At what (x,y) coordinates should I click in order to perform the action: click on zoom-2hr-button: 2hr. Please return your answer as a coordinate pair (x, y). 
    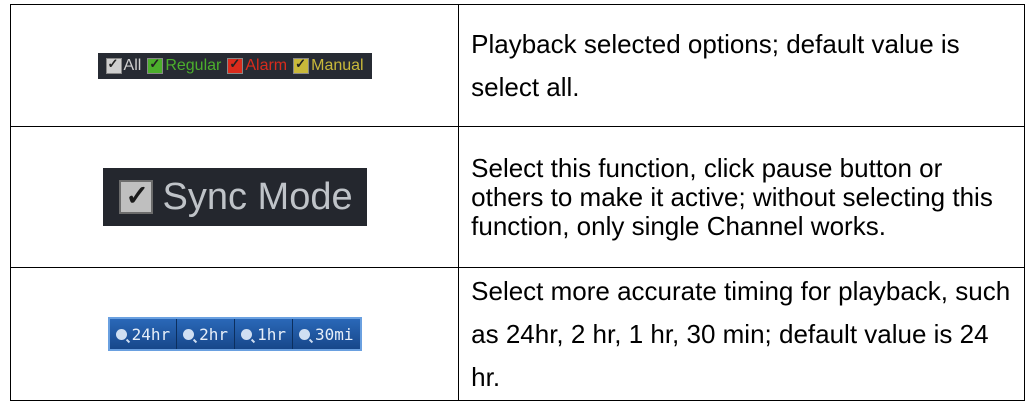
    Looking at the image, I should click on (206, 334).